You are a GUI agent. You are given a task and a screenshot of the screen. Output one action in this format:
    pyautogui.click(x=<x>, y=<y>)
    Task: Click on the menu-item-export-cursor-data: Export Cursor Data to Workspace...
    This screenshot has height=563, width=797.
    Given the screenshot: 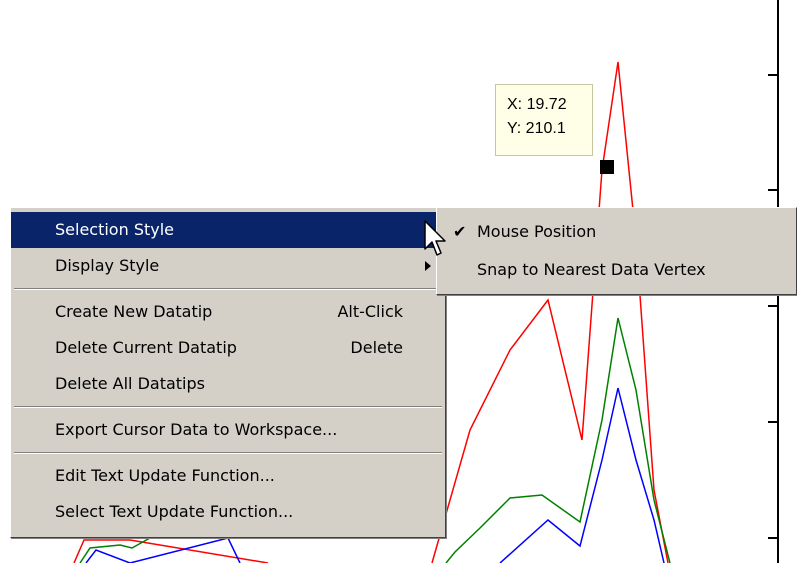 What is the action you would take?
    pyautogui.click(x=228, y=430)
    